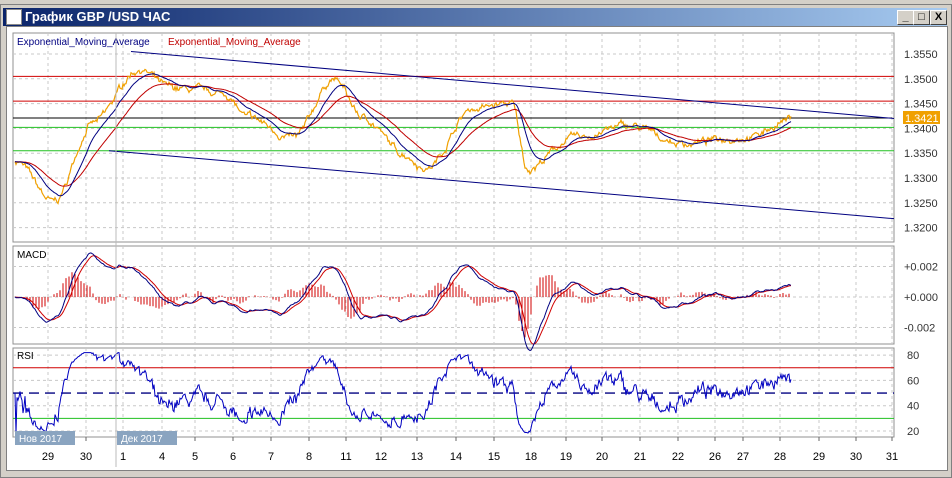 This screenshot has width=952, height=478. What do you see at coordinates (922, 119) in the screenshot?
I see `current-price-label: 1.3421` at bounding box center [922, 119].